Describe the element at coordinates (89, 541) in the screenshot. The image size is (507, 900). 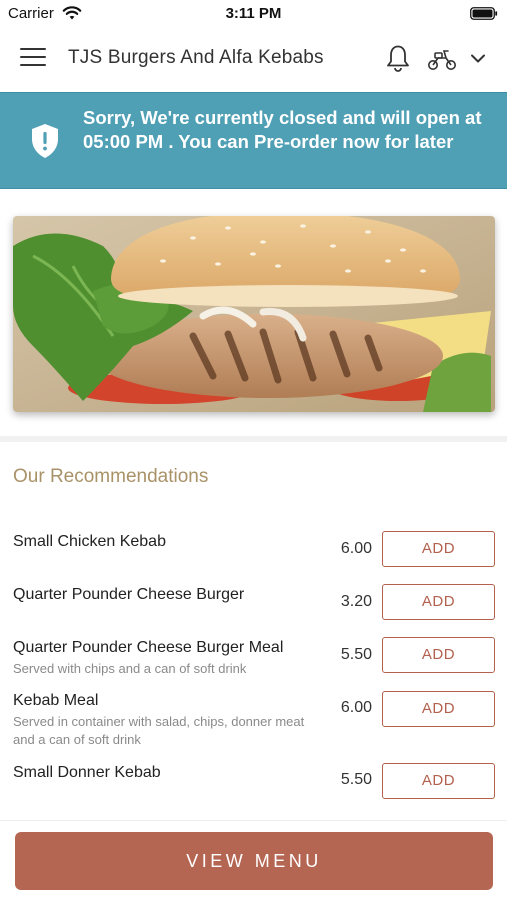
I see `item-name: Small Chicken Kebab` at that location.